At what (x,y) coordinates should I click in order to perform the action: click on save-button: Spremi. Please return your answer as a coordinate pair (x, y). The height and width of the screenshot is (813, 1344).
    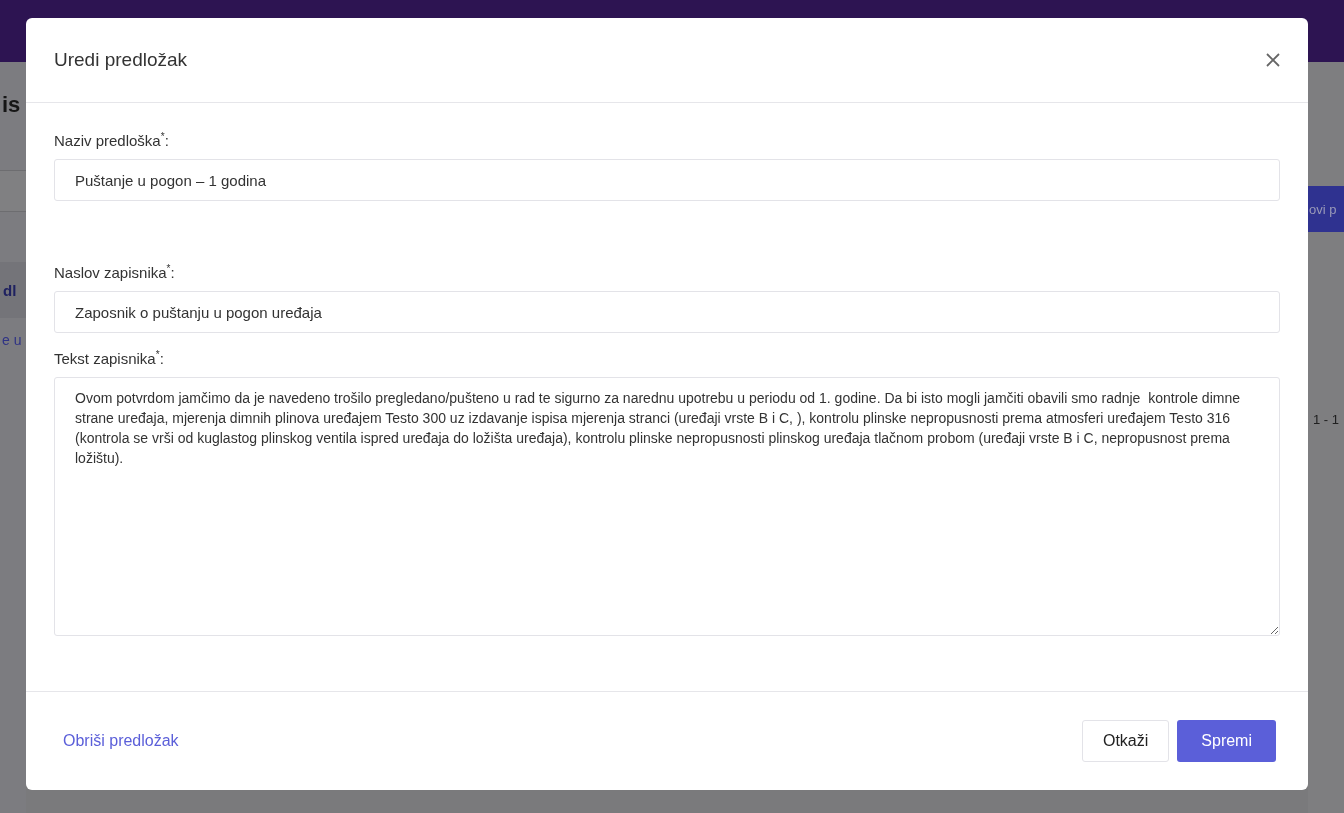
    Looking at the image, I should click on (1226, 741).